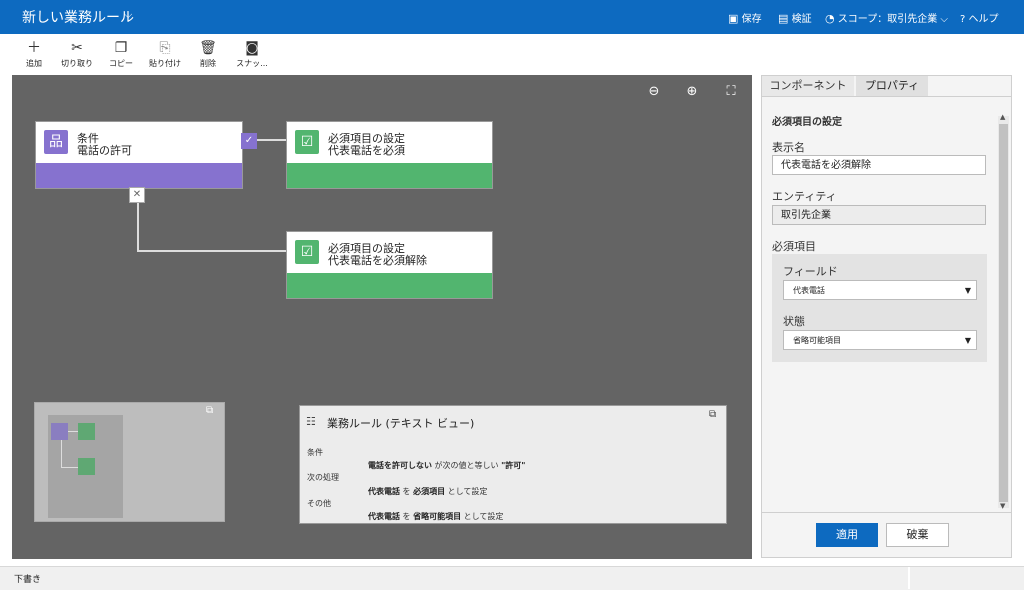 Image resolution: width=1024 pixels, height=590 pixels. I want to click on display-name-label: 表示名, so click(788, 147).